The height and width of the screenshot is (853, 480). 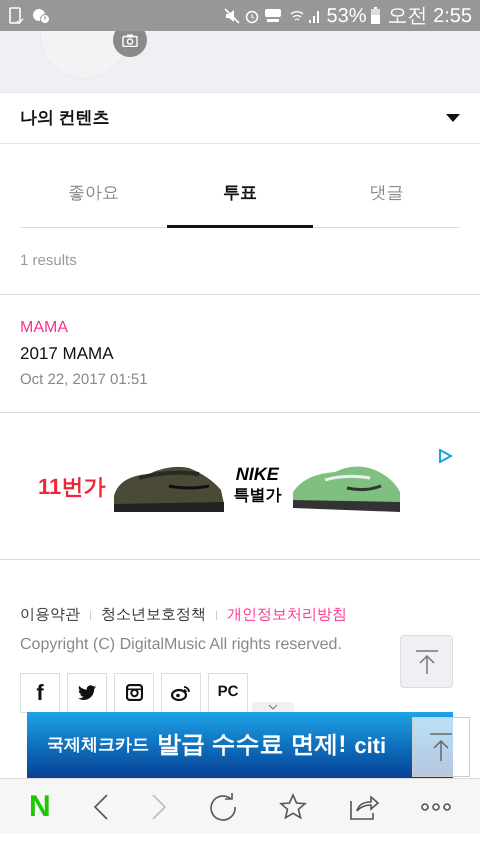 I want to click on weibo-icon, so click(x=181, y=692).